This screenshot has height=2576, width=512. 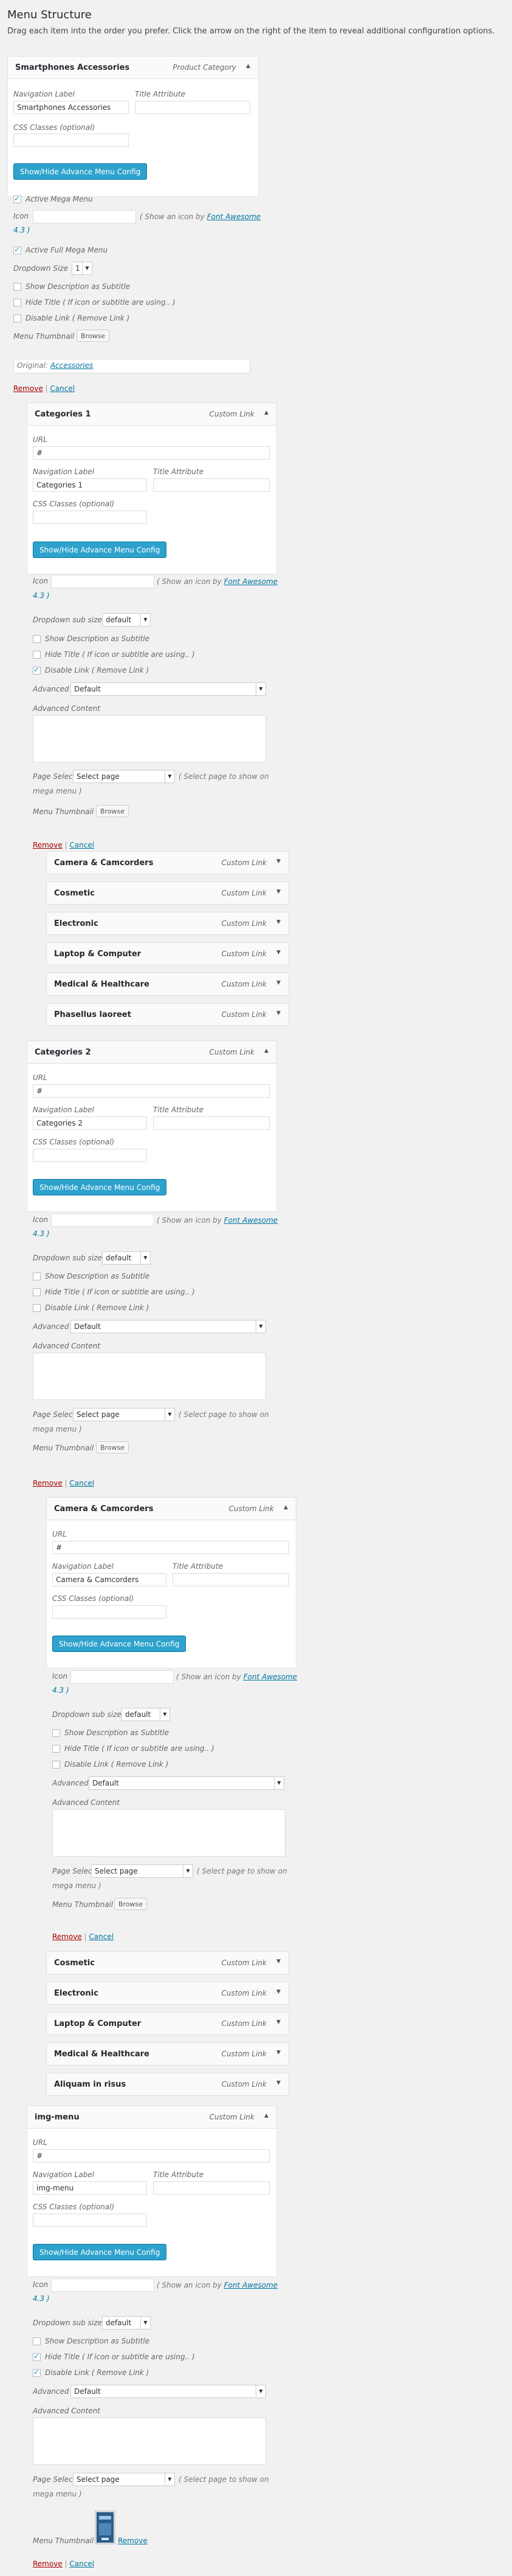 What do you see at coordinates (17, 198) in the screenshot?
I see `active-mega-checkbox` at bounding box center [17, 198].